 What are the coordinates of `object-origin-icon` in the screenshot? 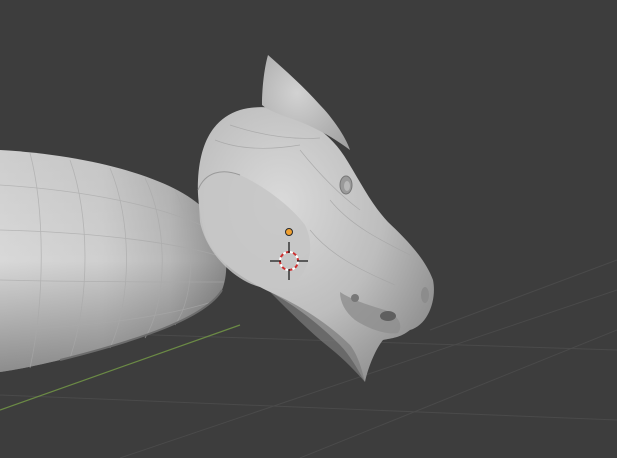 It's located at (289, 232).